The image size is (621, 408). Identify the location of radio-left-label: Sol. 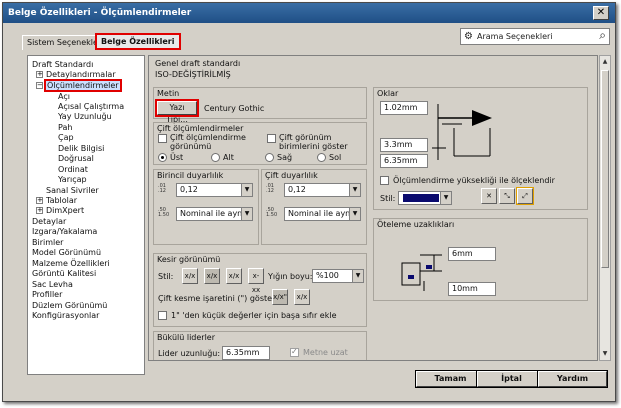
(335, 157).